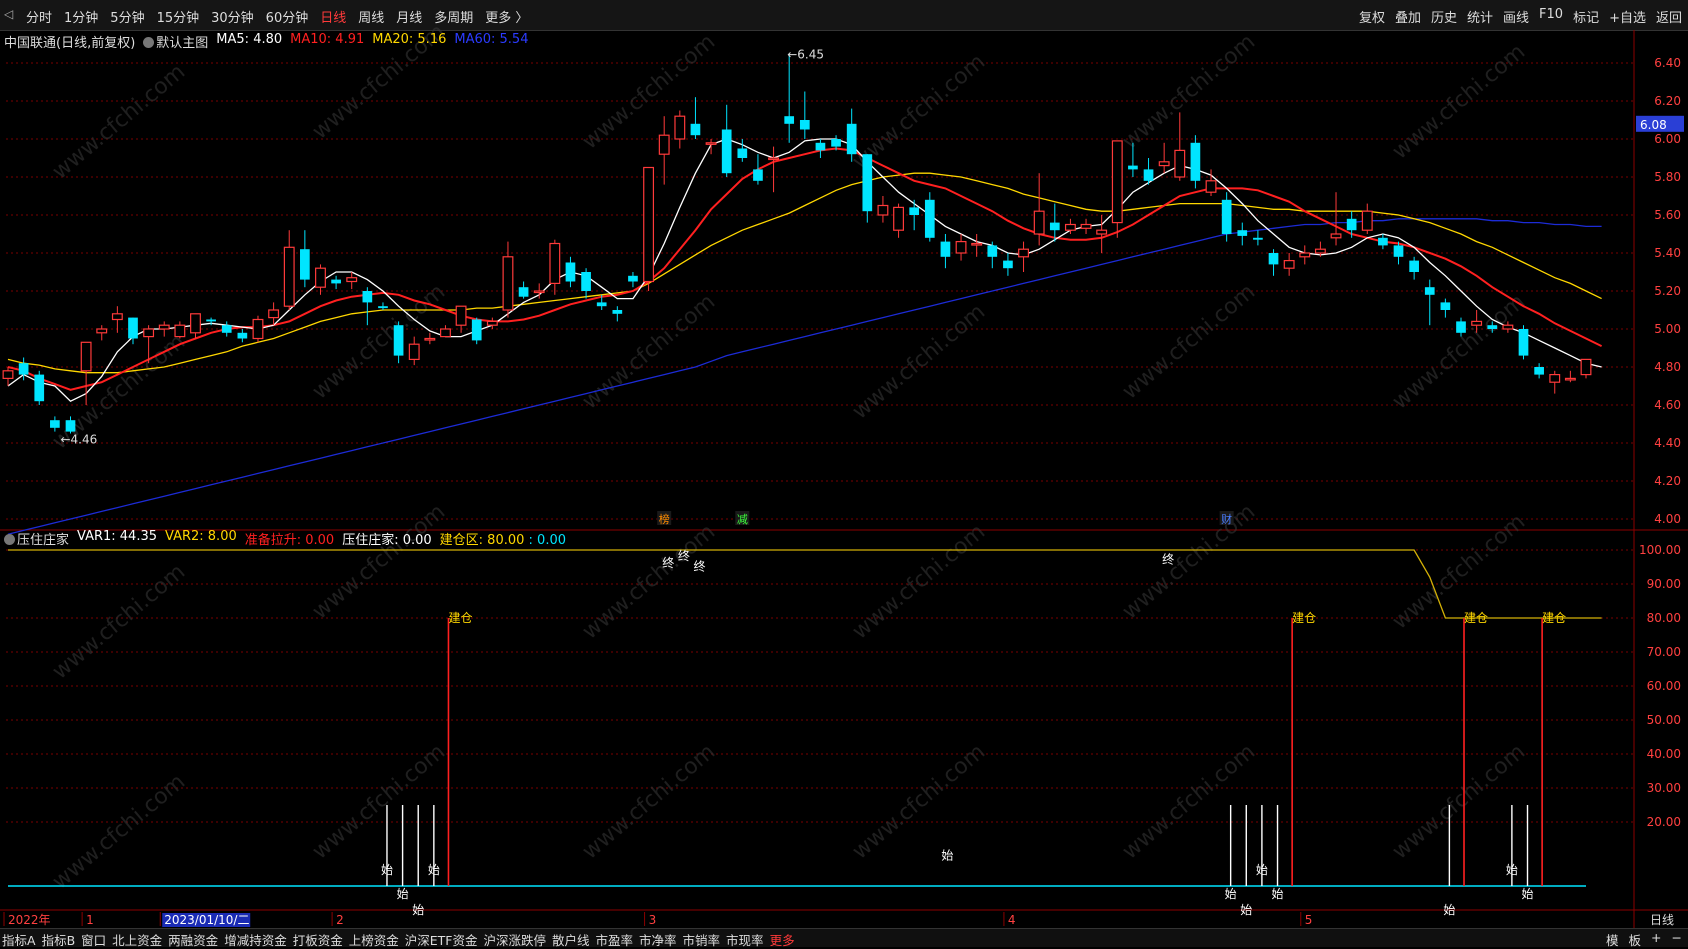 The image size is (1688, 949). What do you see at coordinates (702, 939) in the screenshot?
I see `bottom-tab-13: 市销率` at bounding box center [702, 939].